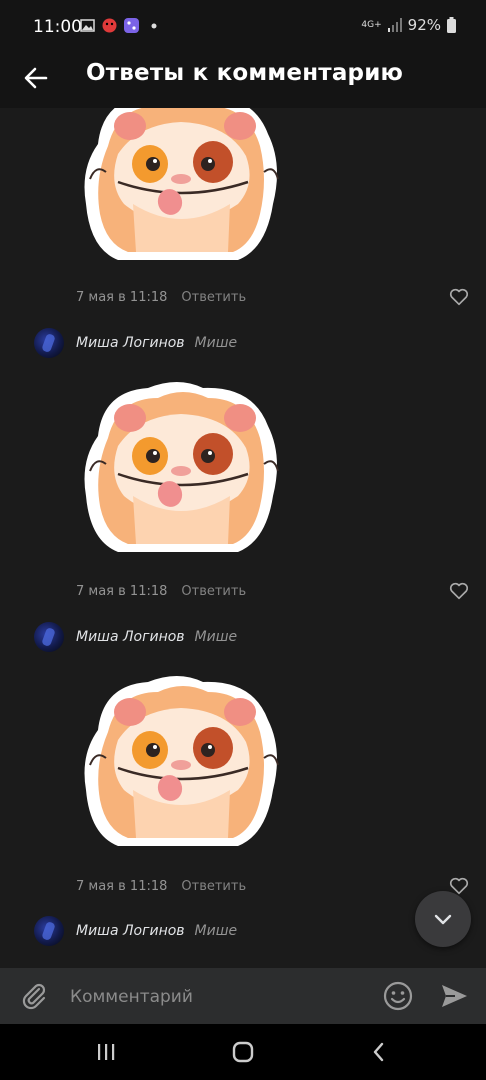 The width and height of the screenshot is (486, 1080). I want to click on chevron-left-icon, so click(378, 1052).